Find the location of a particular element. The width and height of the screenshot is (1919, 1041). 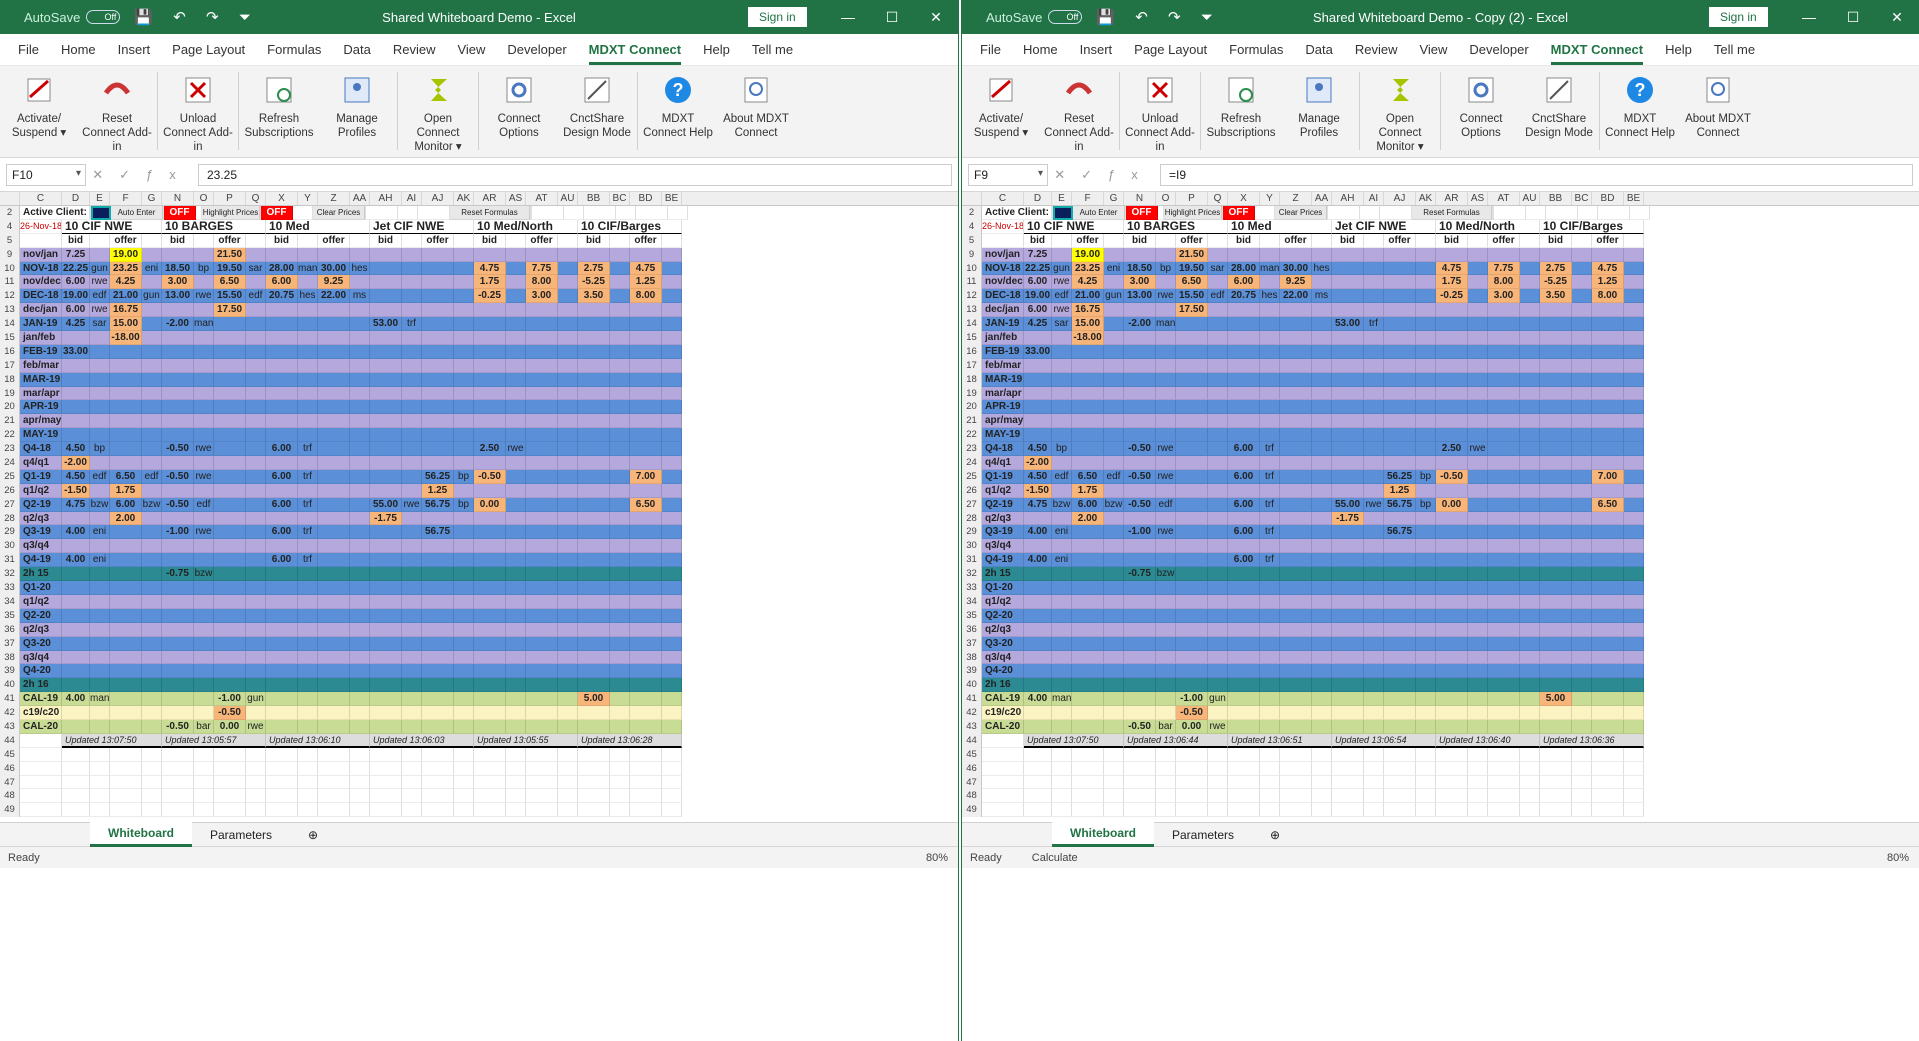

row-number: 16 is located at coordinates (10, 351).